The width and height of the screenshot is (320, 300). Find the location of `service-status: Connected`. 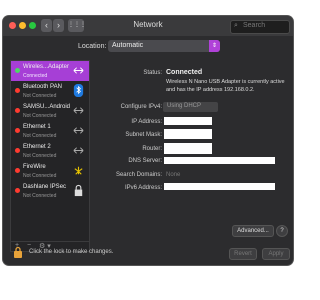

service-status: Connected is located at coordinates (35, 76).